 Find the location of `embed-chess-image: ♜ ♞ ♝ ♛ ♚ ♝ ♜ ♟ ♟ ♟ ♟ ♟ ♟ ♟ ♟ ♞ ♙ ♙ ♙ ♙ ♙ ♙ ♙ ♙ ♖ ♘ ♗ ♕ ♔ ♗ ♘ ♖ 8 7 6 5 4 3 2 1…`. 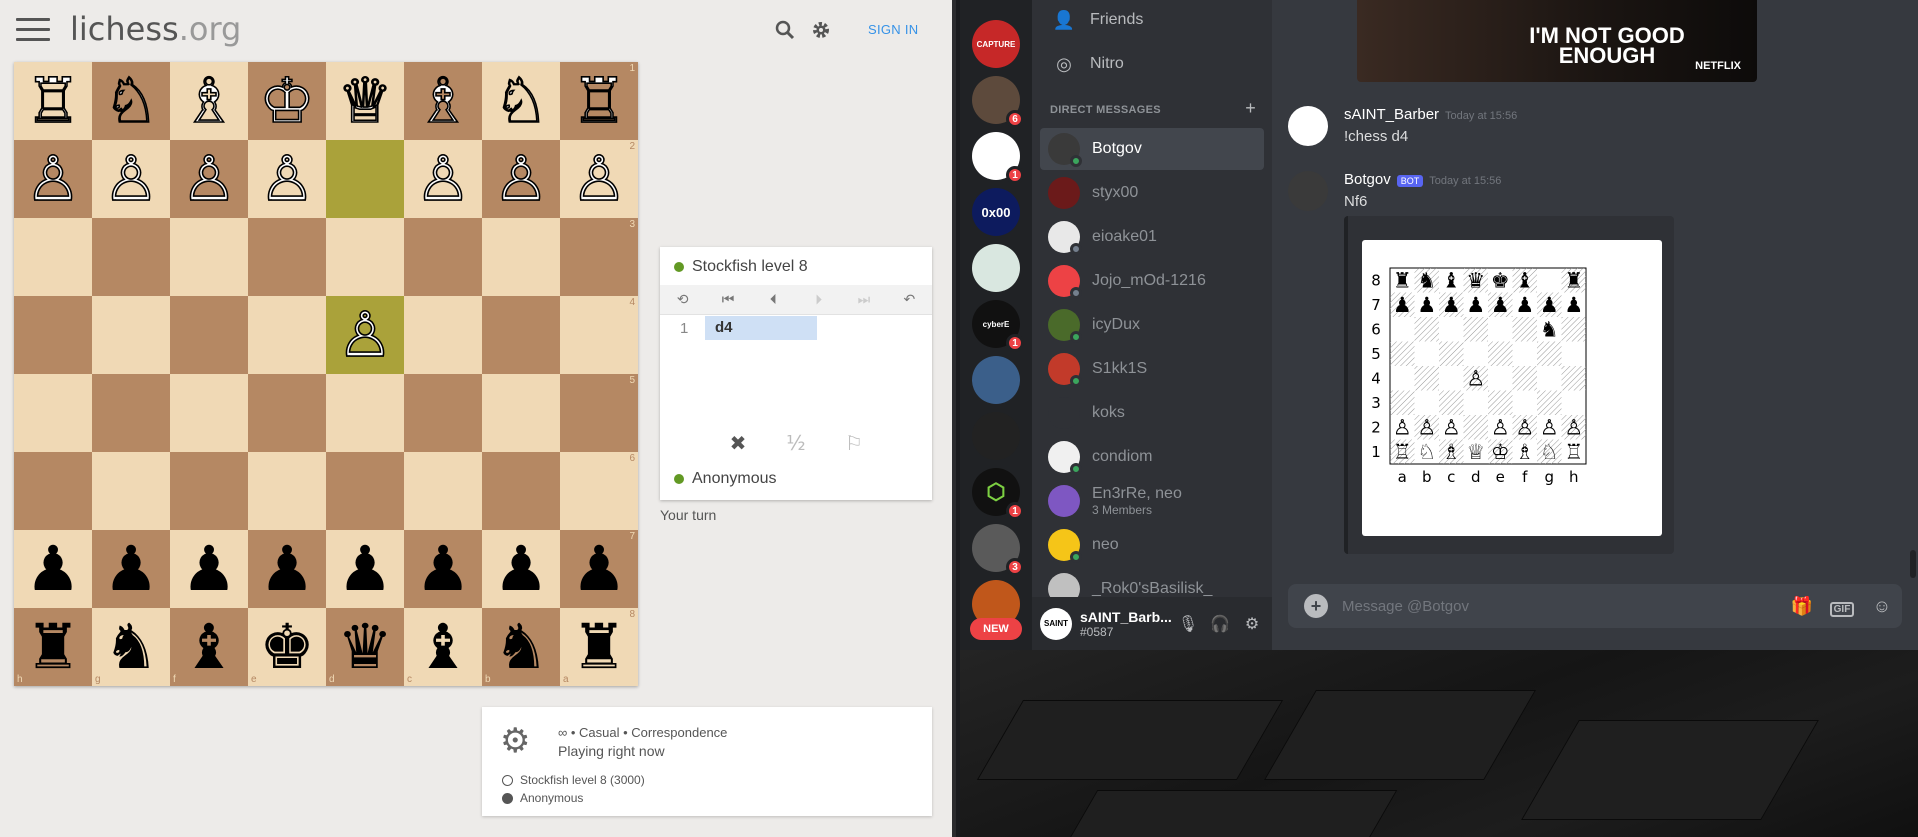

embed-chess-image: ♜ ♞ ♝ ♛ ♚ ♝ ♜ ♟ ♟ ♟ ♟ ♟ ♟ ♟ ♟ ♞ ♙ ♙ ♙ ♙ ♙ ♙ ♙ ♙ ♖ ♘ ♗ ♕ ♔ ♗ ♘ ♖ 8 7 6 5 4 3 2 1… is located at coordinates (1512, 388).